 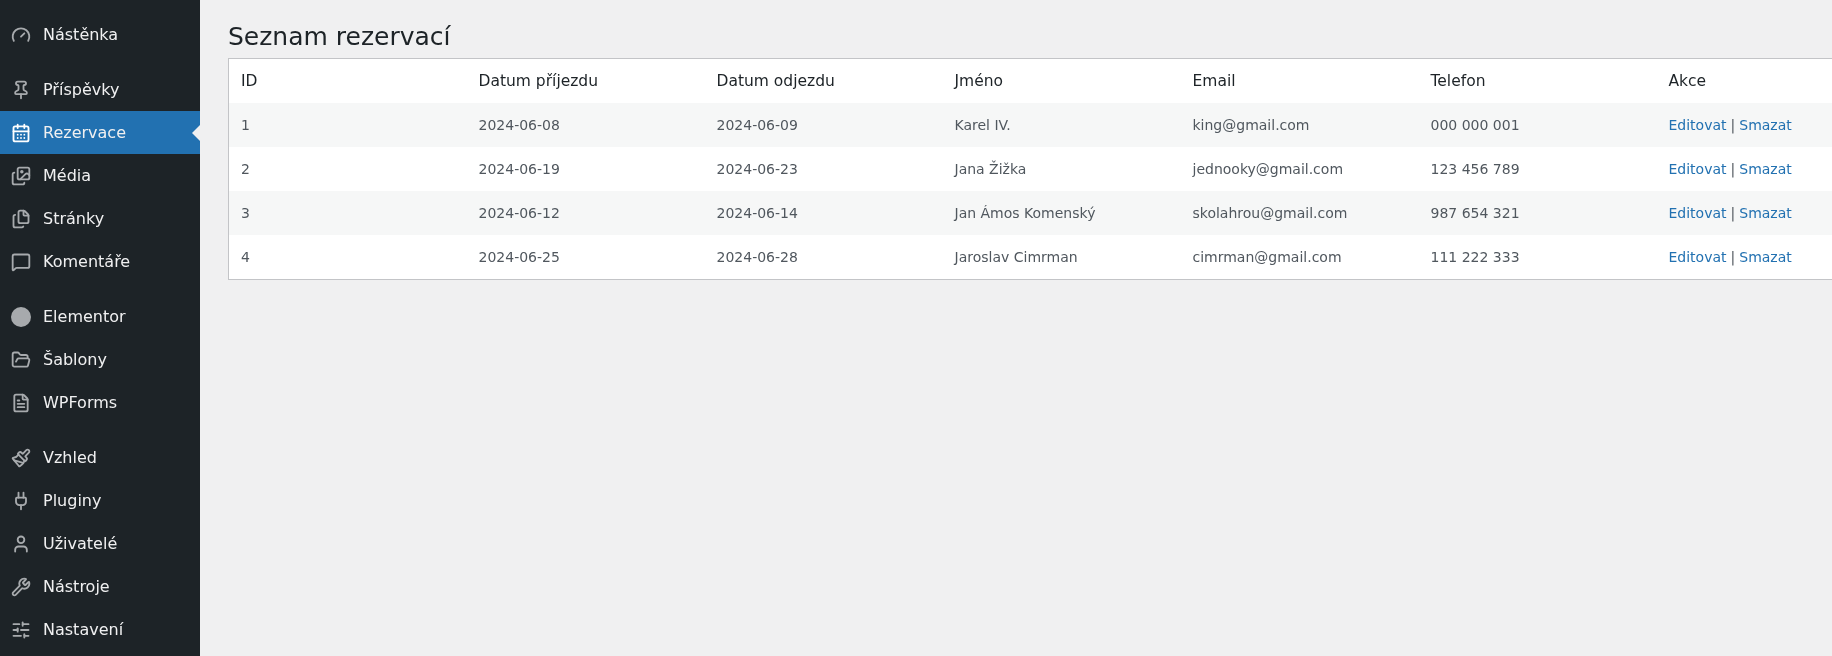 I want to click on table-cell: 4, so click(x=347, y=257).